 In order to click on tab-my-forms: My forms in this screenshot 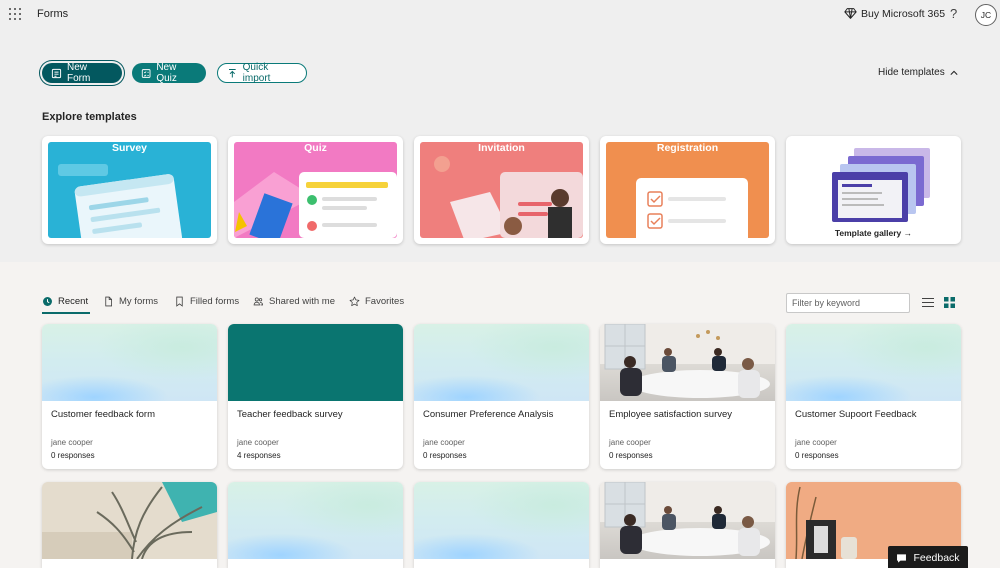, I will do `click(130, 301)`.